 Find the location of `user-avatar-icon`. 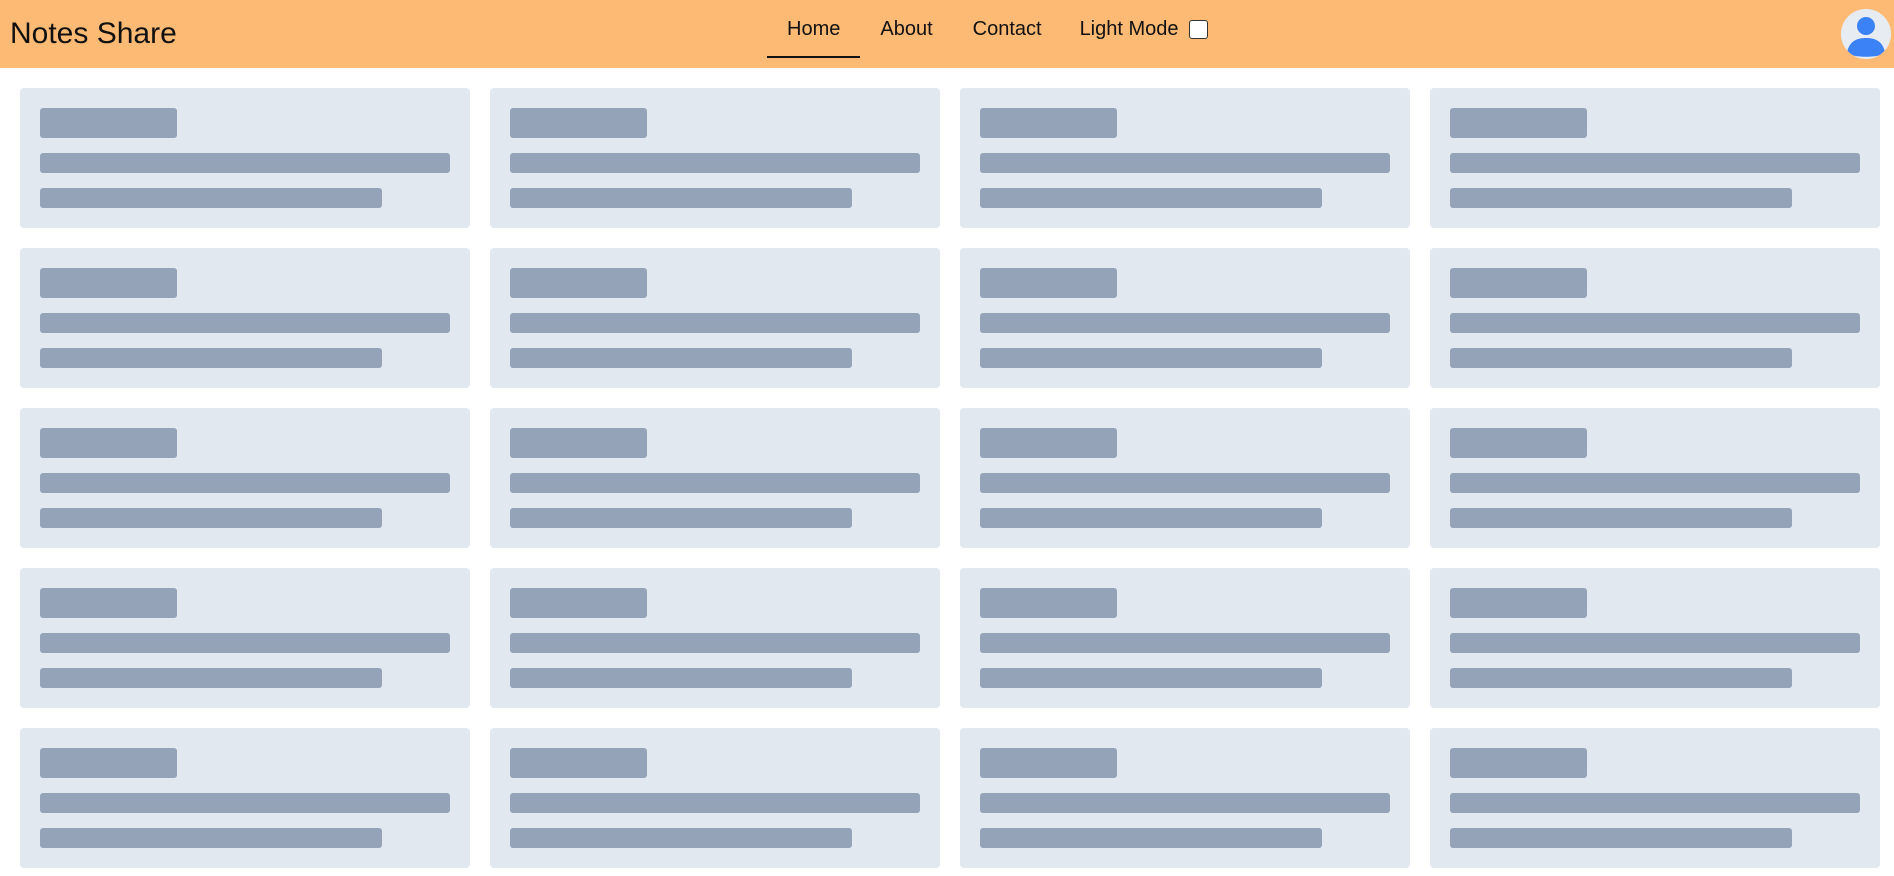

user-avatar-icon is located at coordinates (1866, 34).